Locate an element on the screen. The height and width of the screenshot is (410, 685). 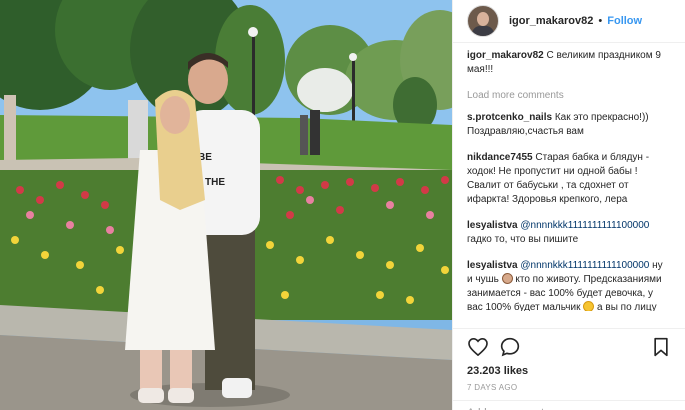
comment-username: nikdance7455 is located at coordinates (500, 157).